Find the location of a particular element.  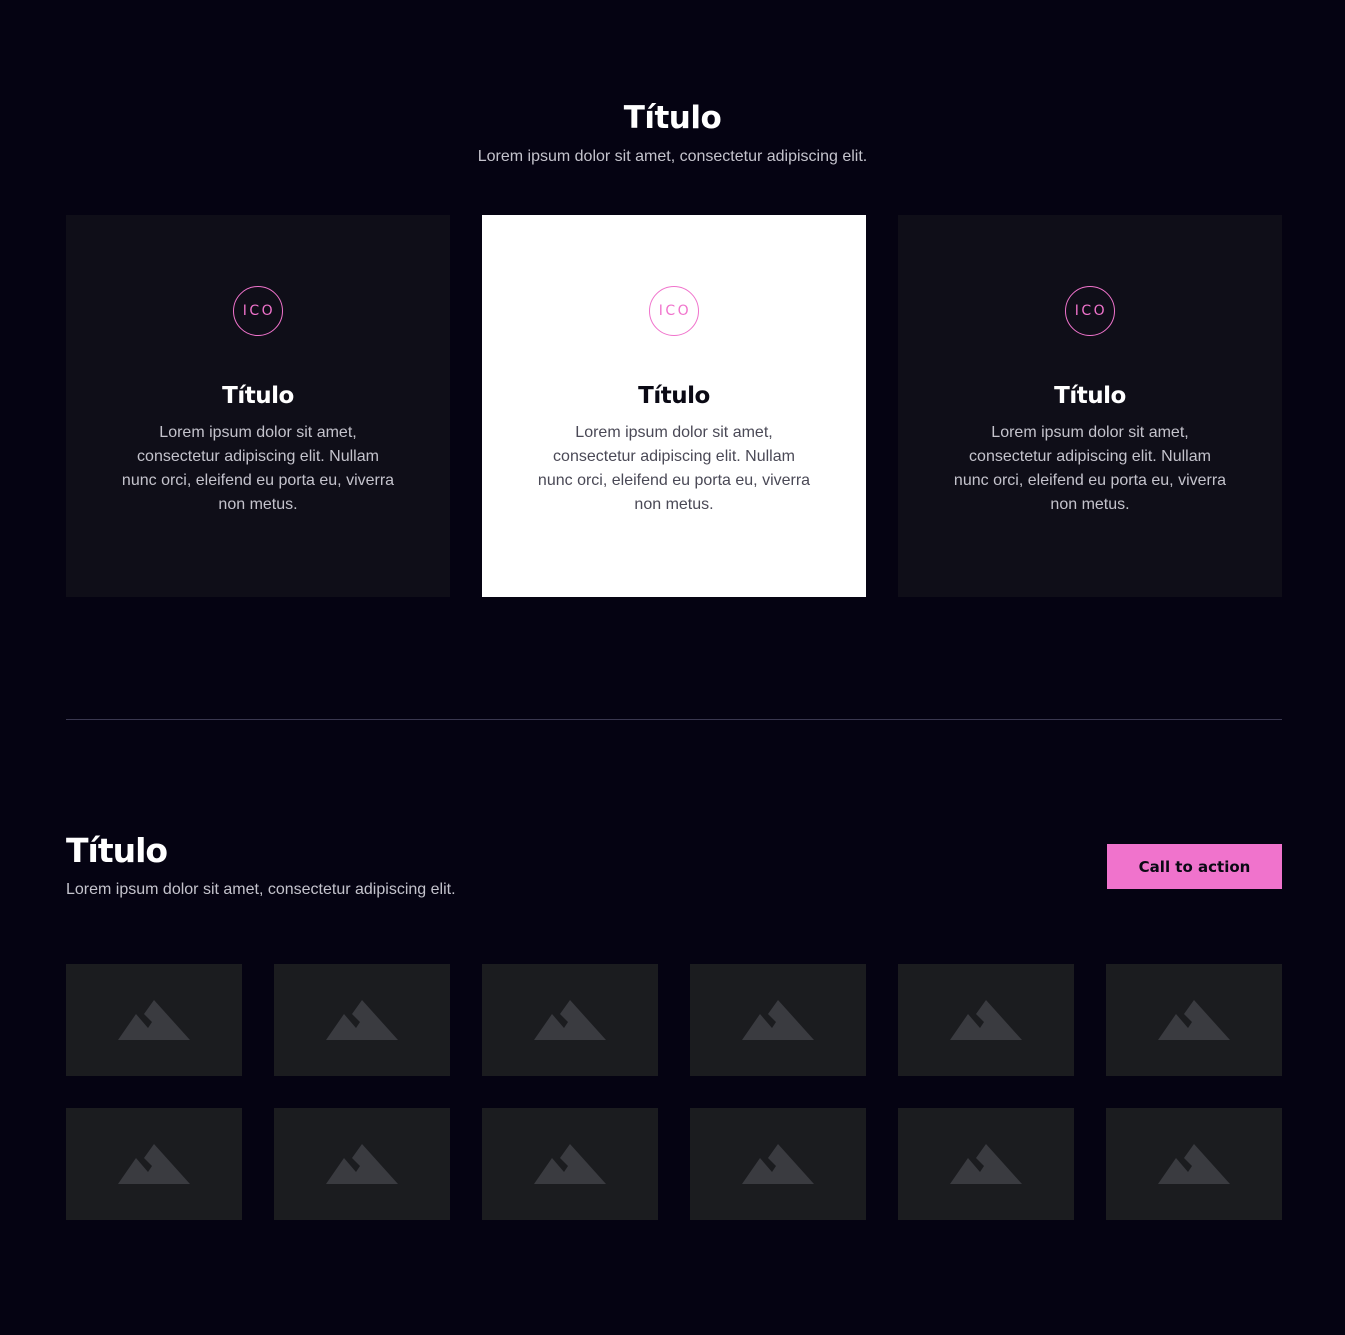

section-title: Título is located at coordinates (672, 118).